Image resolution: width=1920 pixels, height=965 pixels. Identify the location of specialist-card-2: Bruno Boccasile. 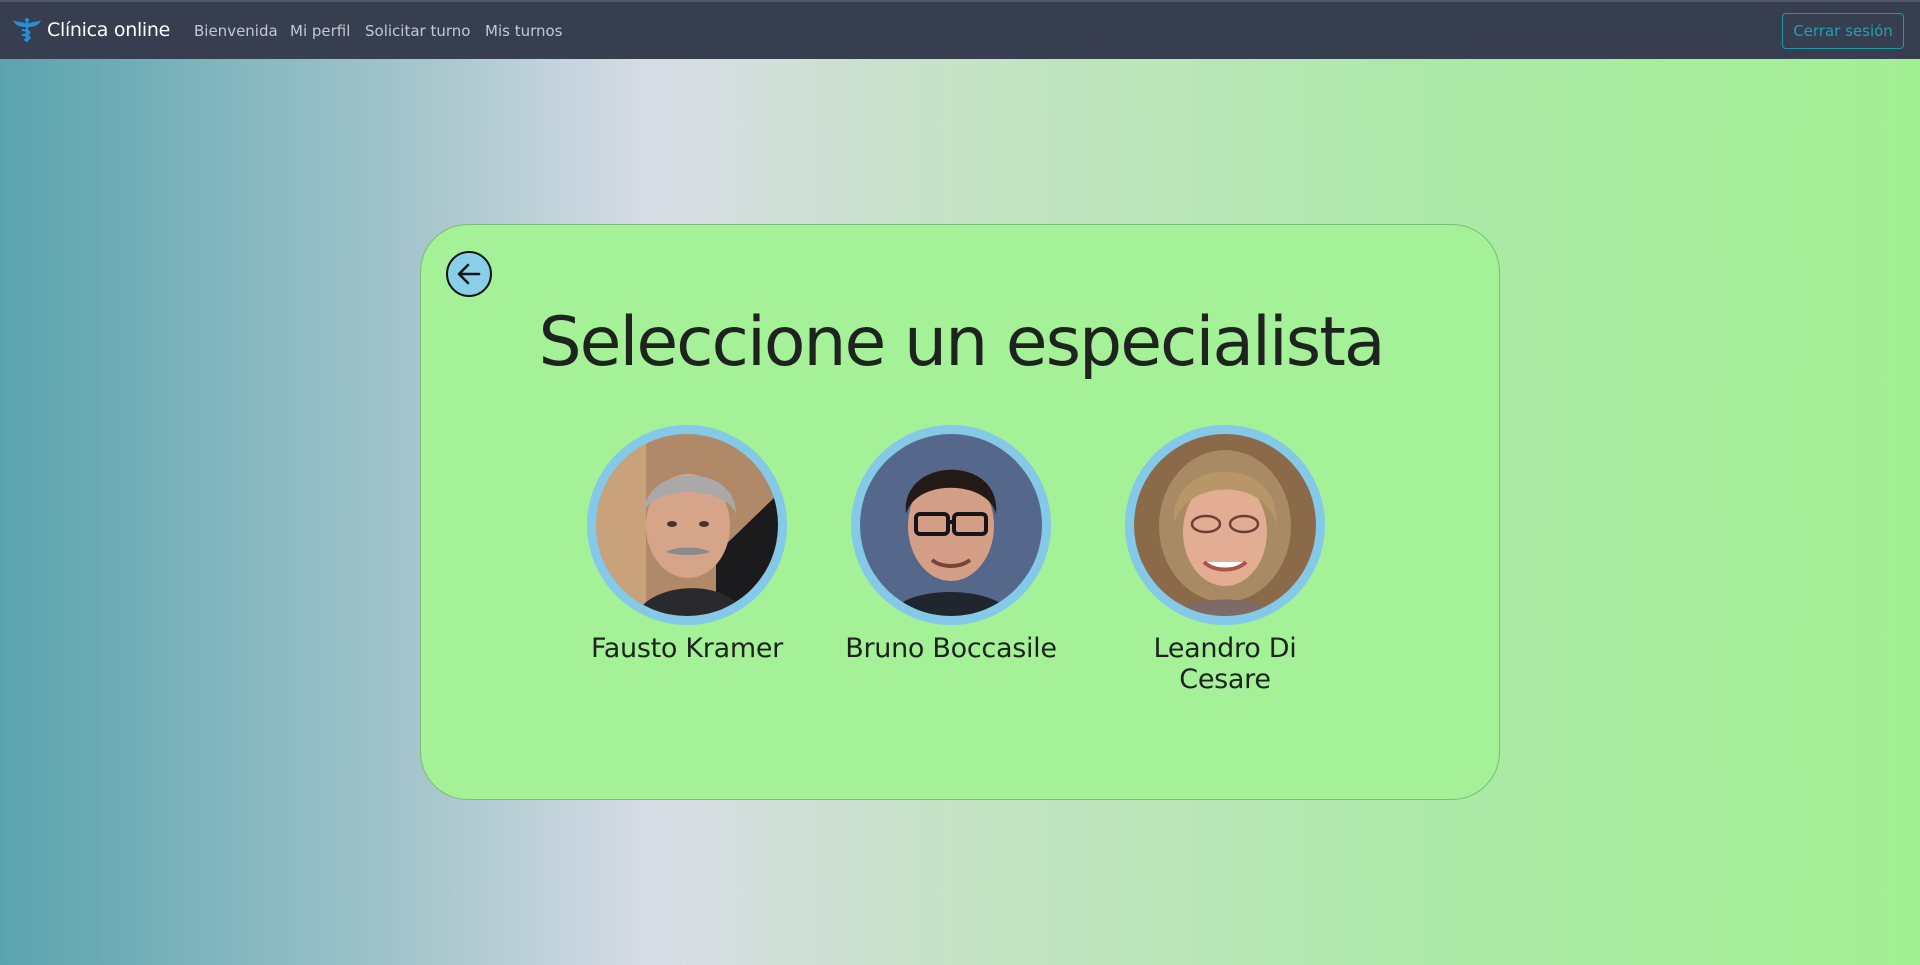
(951, 544).